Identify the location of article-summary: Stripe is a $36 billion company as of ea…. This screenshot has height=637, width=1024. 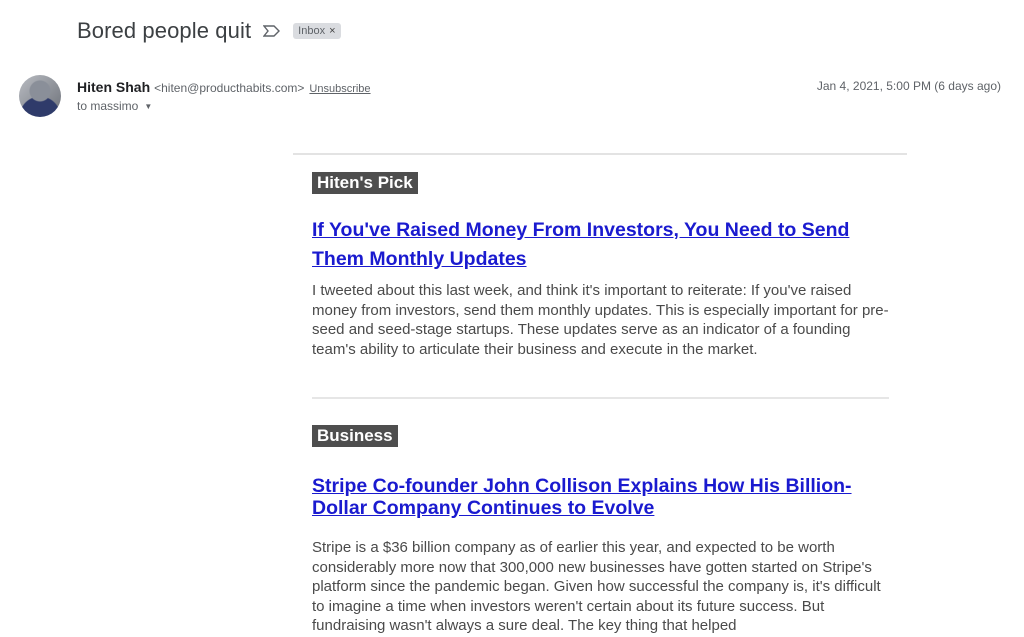
(596, 587).